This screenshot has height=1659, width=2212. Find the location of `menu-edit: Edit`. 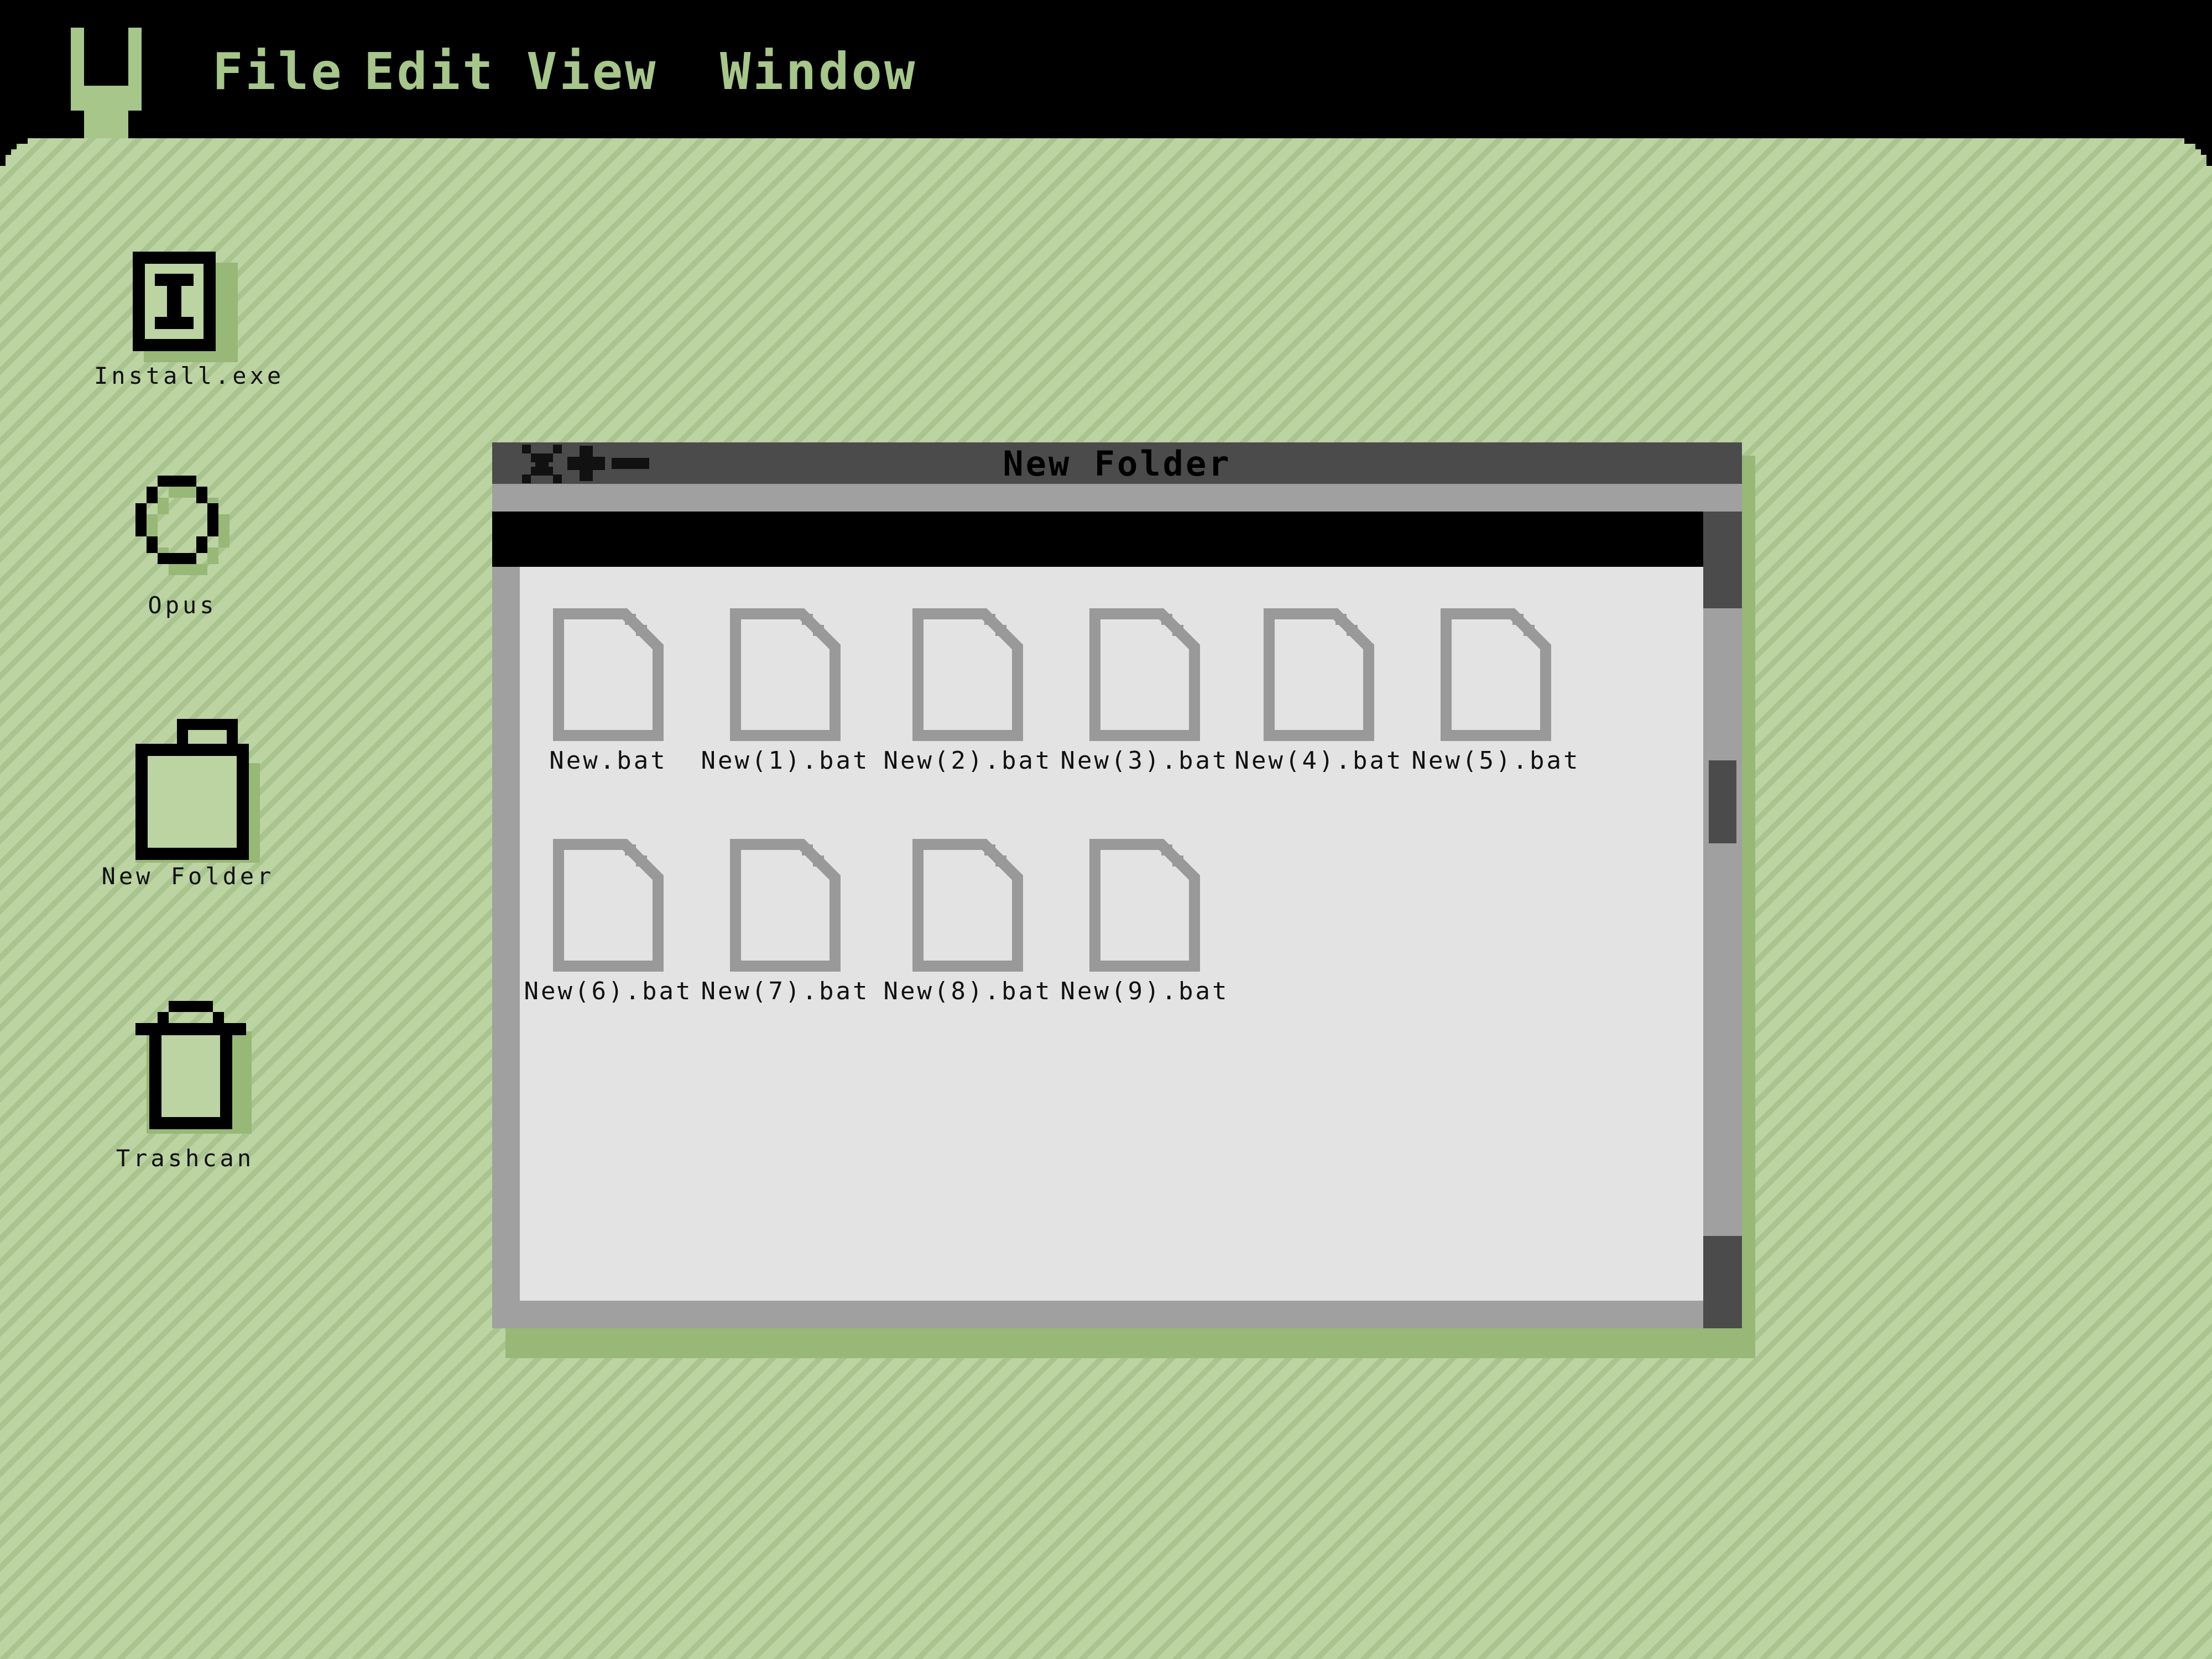

menu-edit: Edit is located at coordinates (430, 72).